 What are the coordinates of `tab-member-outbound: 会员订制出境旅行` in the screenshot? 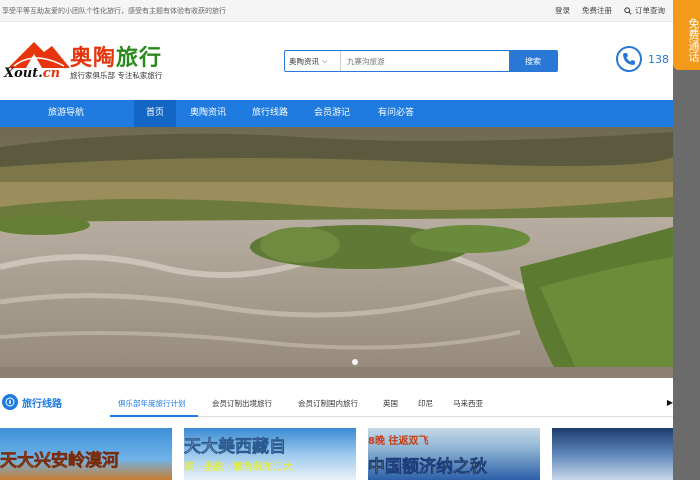 It's located at (242, 403).